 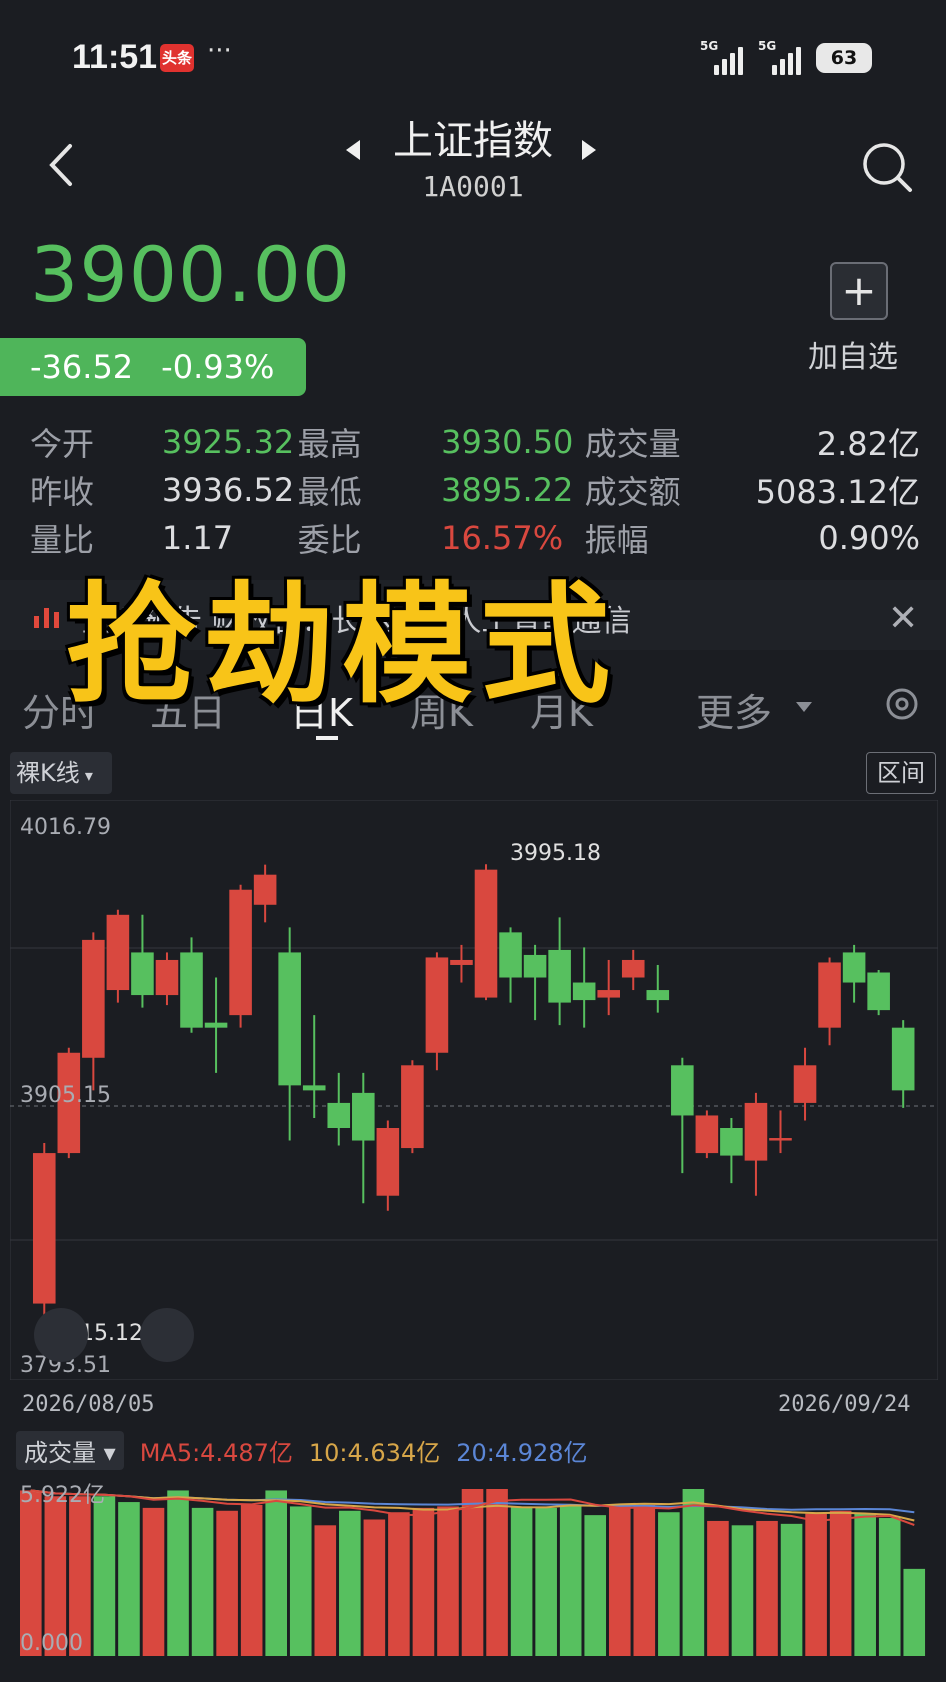 What do you see at coordinates (60, 1452) in the screenshot?
I see `volume-select-label: 成交量` at bounding box center [60, 1452].